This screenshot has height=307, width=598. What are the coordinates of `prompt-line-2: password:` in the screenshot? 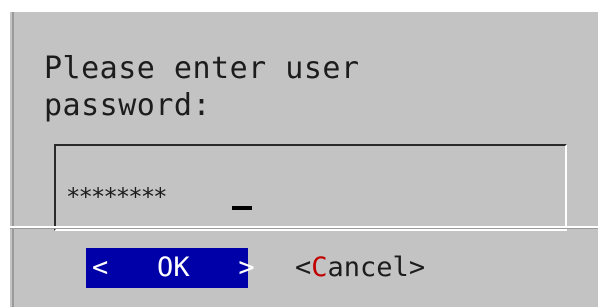 It's located at (128, 105).